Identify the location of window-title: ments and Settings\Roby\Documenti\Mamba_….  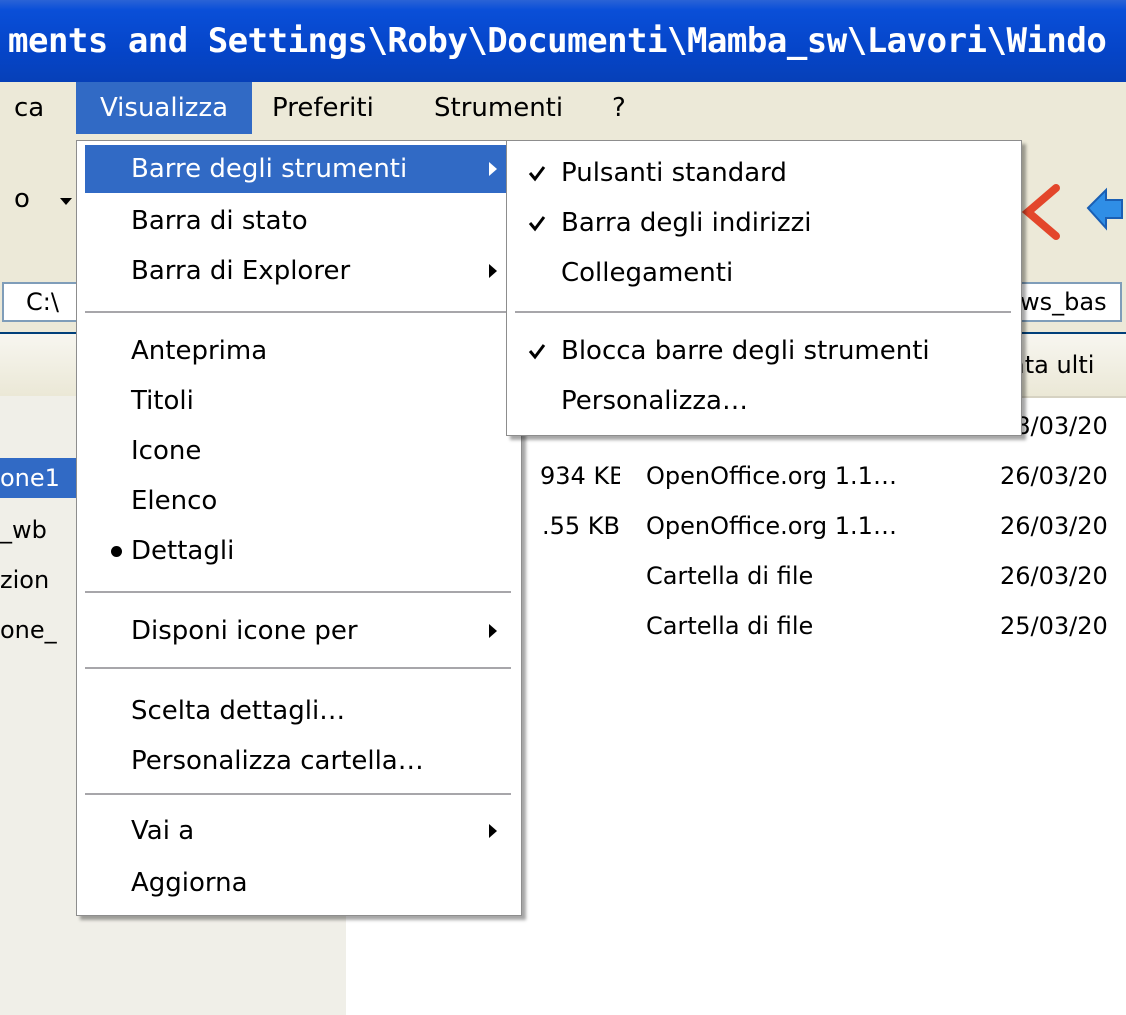
(557, 41).